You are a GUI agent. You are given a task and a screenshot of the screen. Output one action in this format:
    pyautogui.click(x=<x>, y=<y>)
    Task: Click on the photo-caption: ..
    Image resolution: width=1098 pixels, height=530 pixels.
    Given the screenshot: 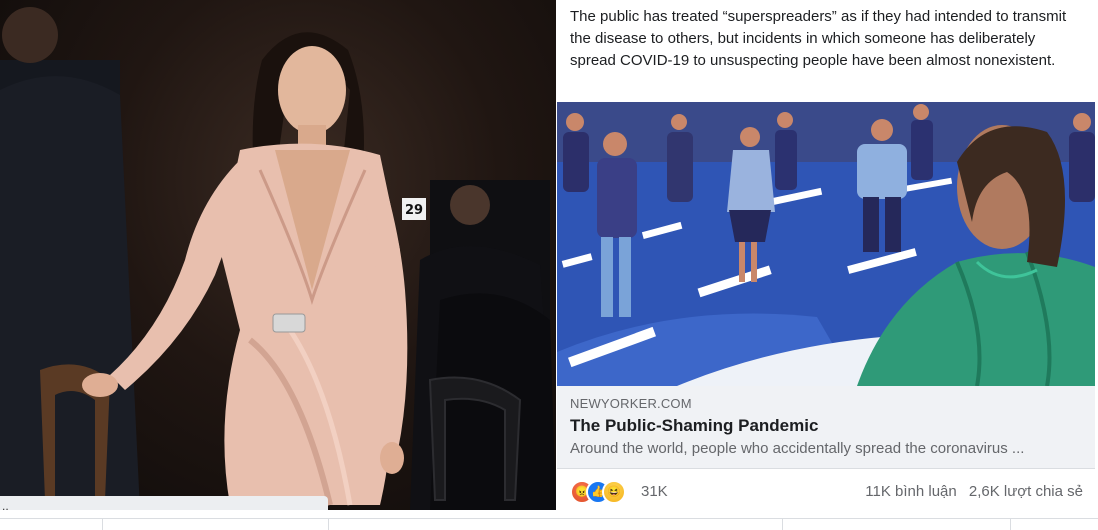 What is the action you would take?
    pyautogui.click(x=164, y=503)
    